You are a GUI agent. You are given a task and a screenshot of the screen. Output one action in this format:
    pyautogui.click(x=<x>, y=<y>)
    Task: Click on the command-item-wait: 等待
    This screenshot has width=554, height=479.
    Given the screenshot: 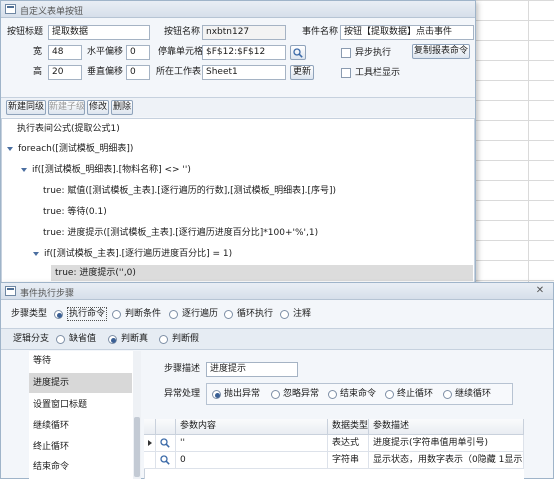 What is the action you would take?
    pyautogui.click(x=42, y=361)
    